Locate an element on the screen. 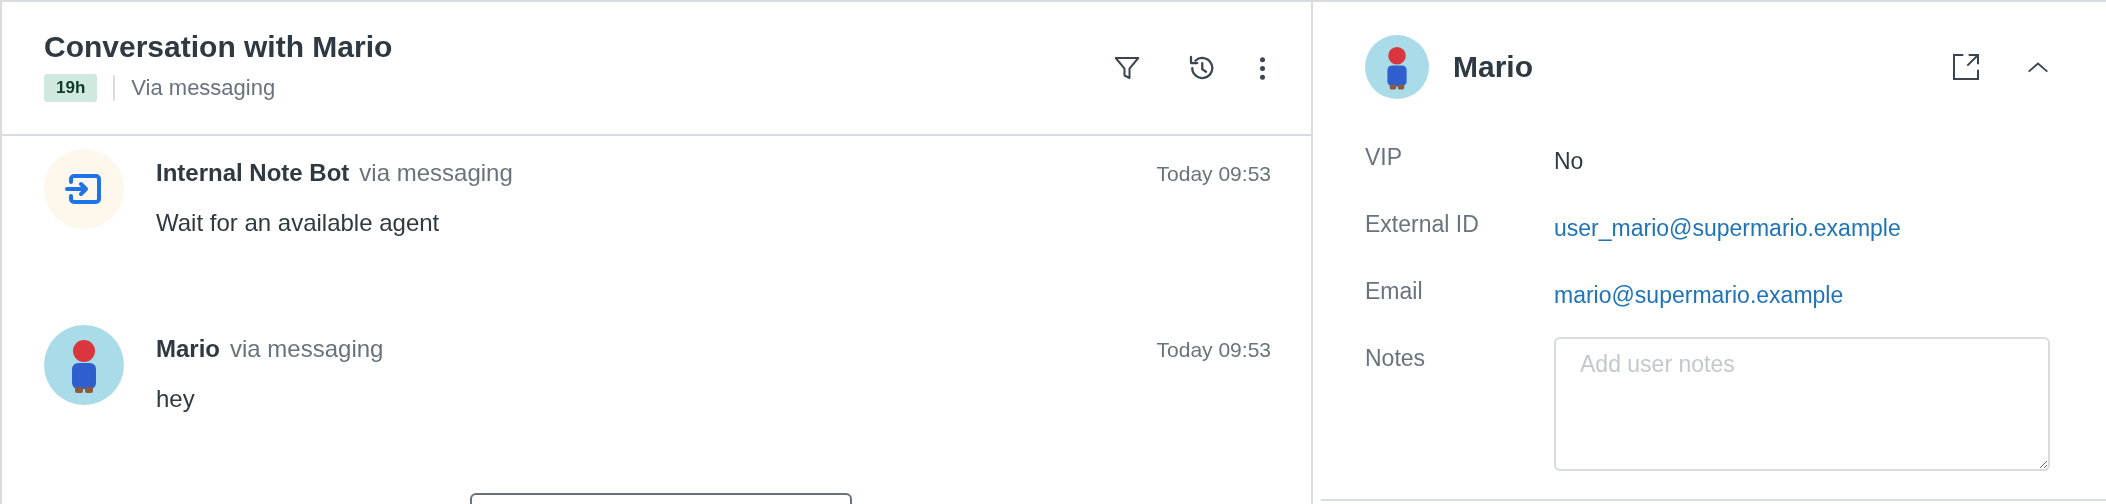  author-name: Internal Note Bot is located at coordinates (253, 173).